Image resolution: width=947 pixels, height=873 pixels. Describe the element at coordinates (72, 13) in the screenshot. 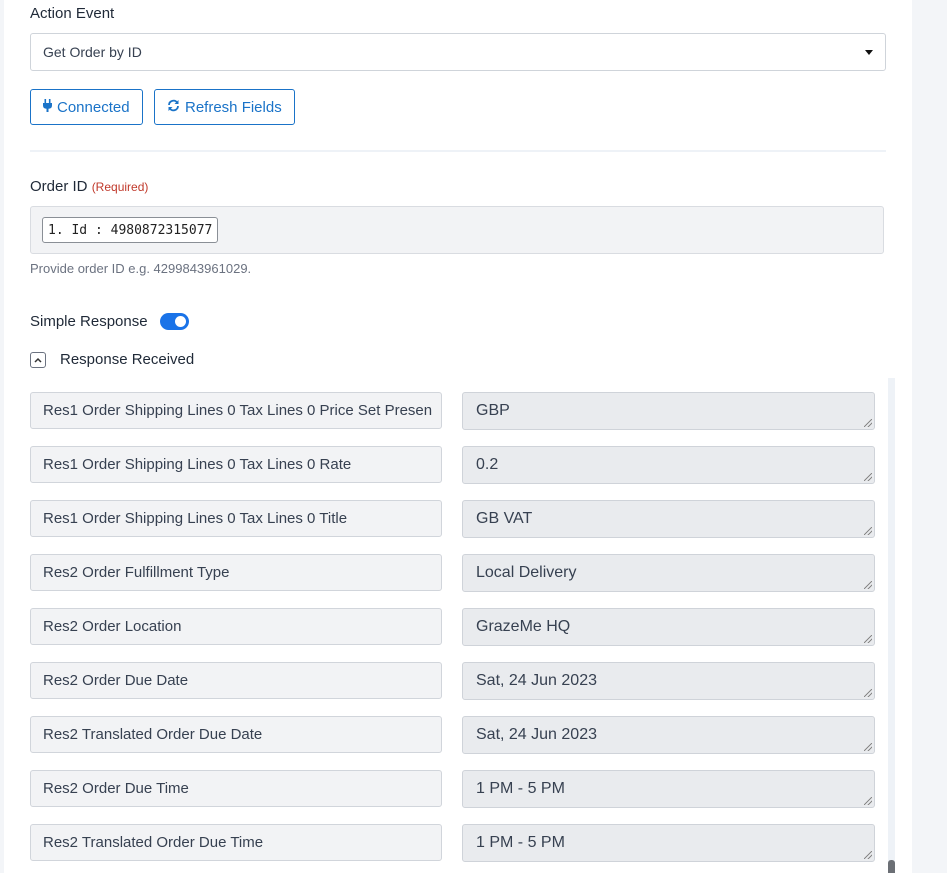

I see `action-event-label: Action Event` at that location.